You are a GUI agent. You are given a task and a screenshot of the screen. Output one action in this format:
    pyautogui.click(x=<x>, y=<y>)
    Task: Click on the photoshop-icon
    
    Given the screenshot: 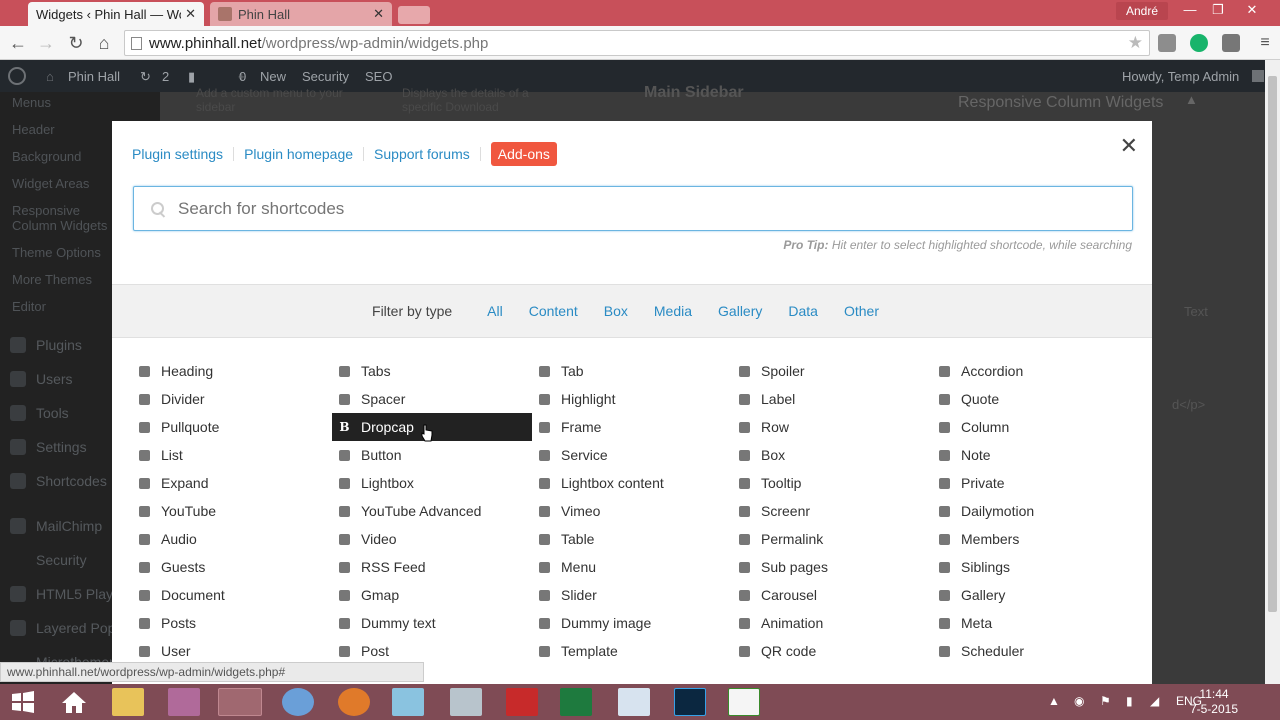 What is the action you would take?
    pyautogui.click(x=690, y=702)
    